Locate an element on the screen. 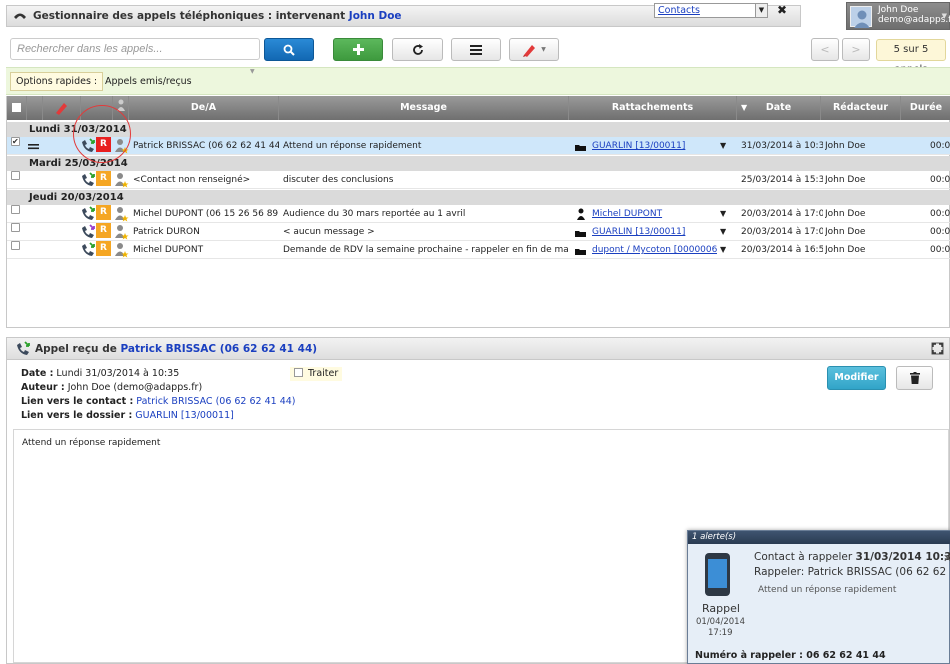 This screenshot has width=950, height=664. row-attachment-link: Michel DUPONT is located at coordinates (654, 214).